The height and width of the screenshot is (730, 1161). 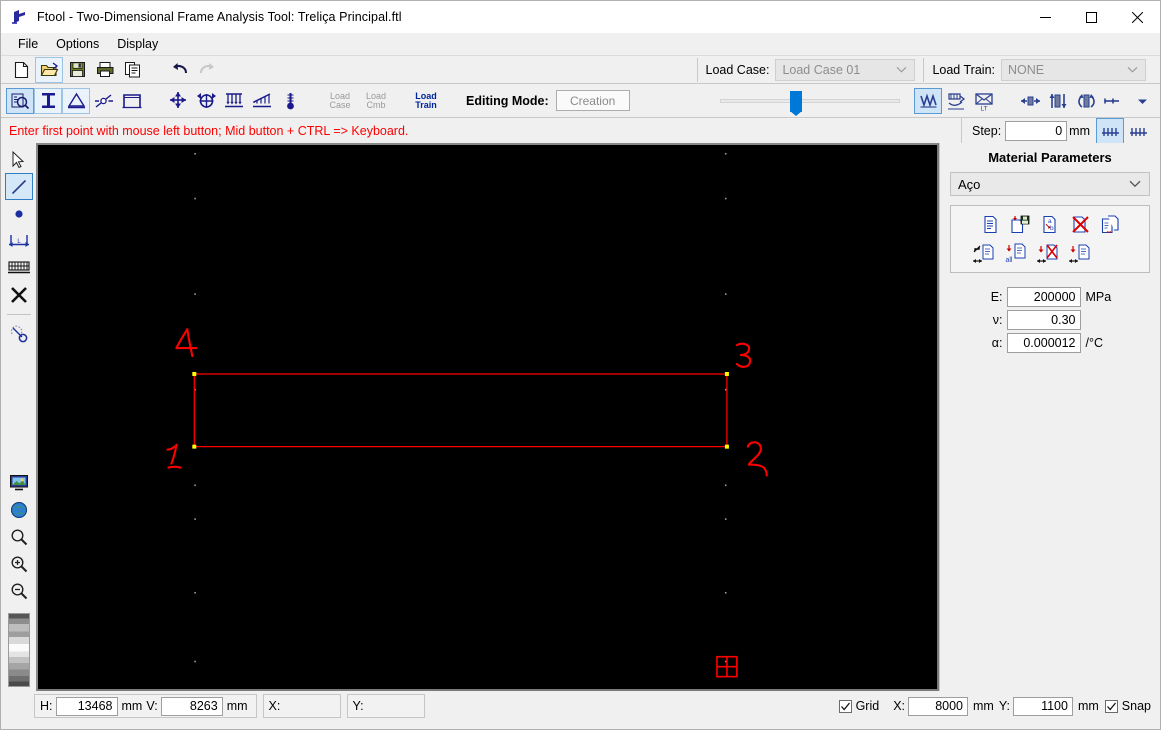 I want to click on youngs-modulus-unit: MPa, so click(x=1098, y=297).